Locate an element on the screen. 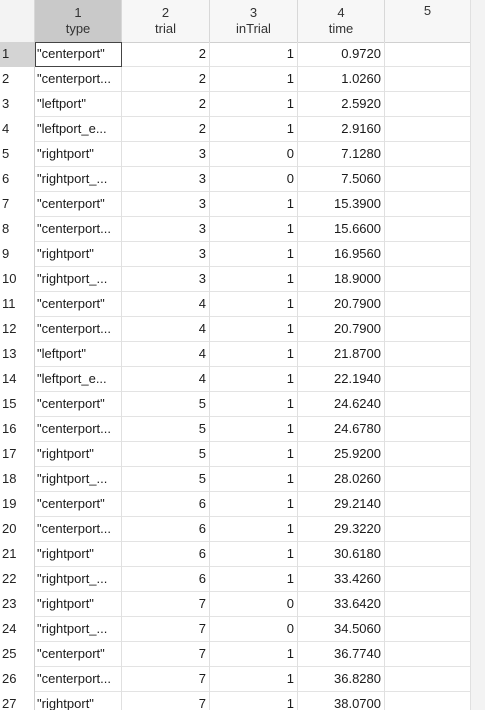 The height and width of the screenshot is (710, 485). column-header-5: 5 is located at coordinates (428, 21).